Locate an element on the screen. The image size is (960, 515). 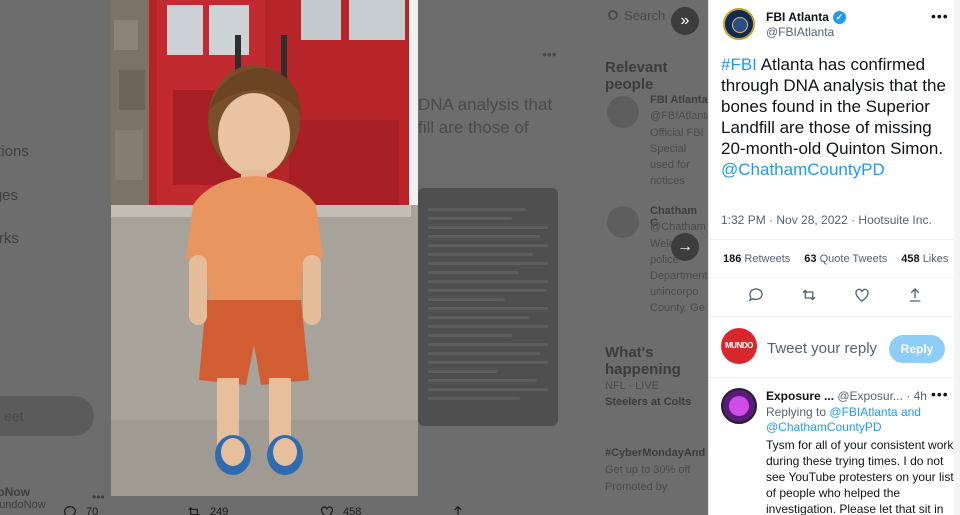
retweet-button is located at coordinates (809, 297).